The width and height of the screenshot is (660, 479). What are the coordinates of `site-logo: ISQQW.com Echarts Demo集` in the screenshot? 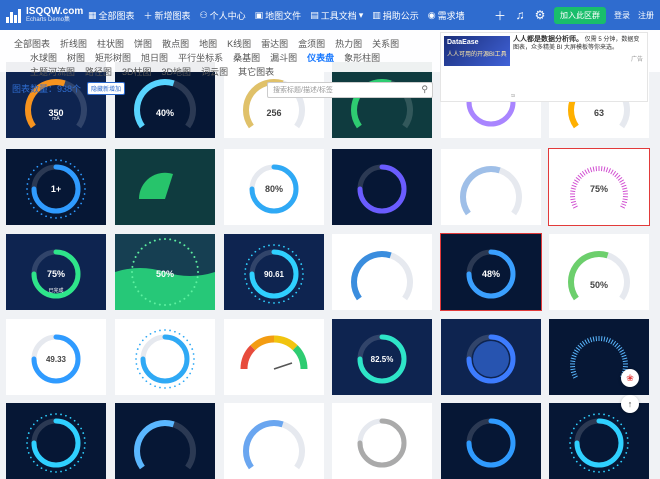 It's located at (46, 15).